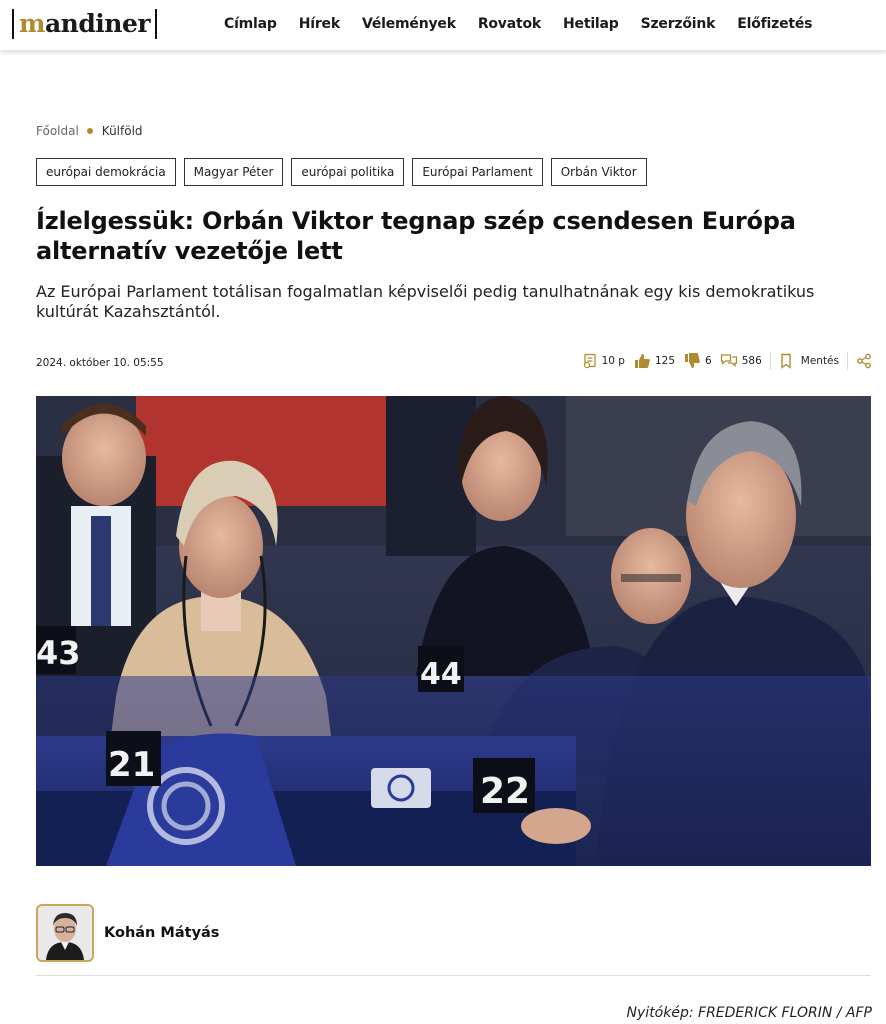 The width and height of the screenshot is (886, 1024). Describe the element at coordinates (477, 172) in the screenshot. I see `tag-item: Európai Parlament` at that location.